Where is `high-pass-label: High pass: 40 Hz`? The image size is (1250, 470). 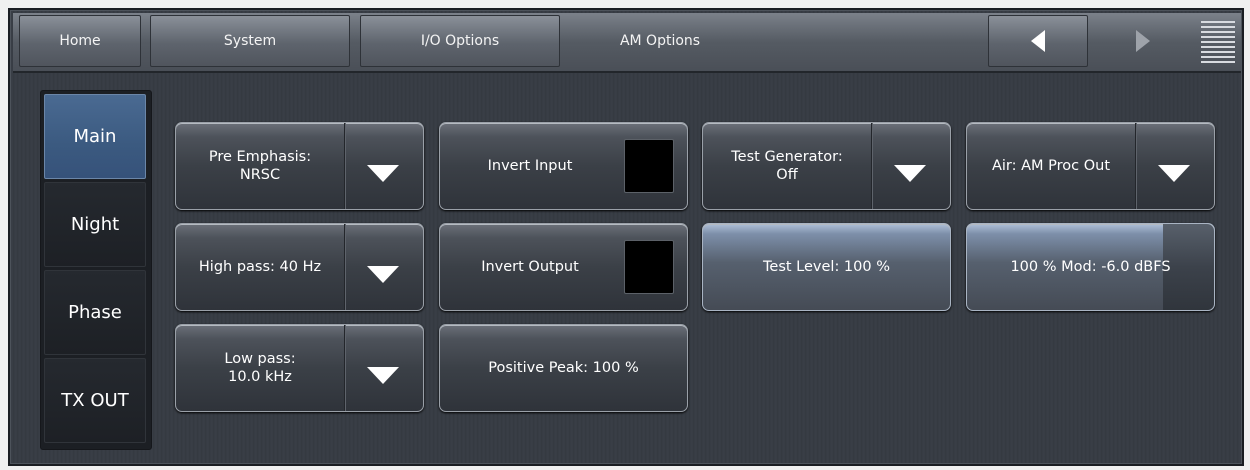
high-pass-label: High pass: 40 Hz is located at coordinates (260, 267).